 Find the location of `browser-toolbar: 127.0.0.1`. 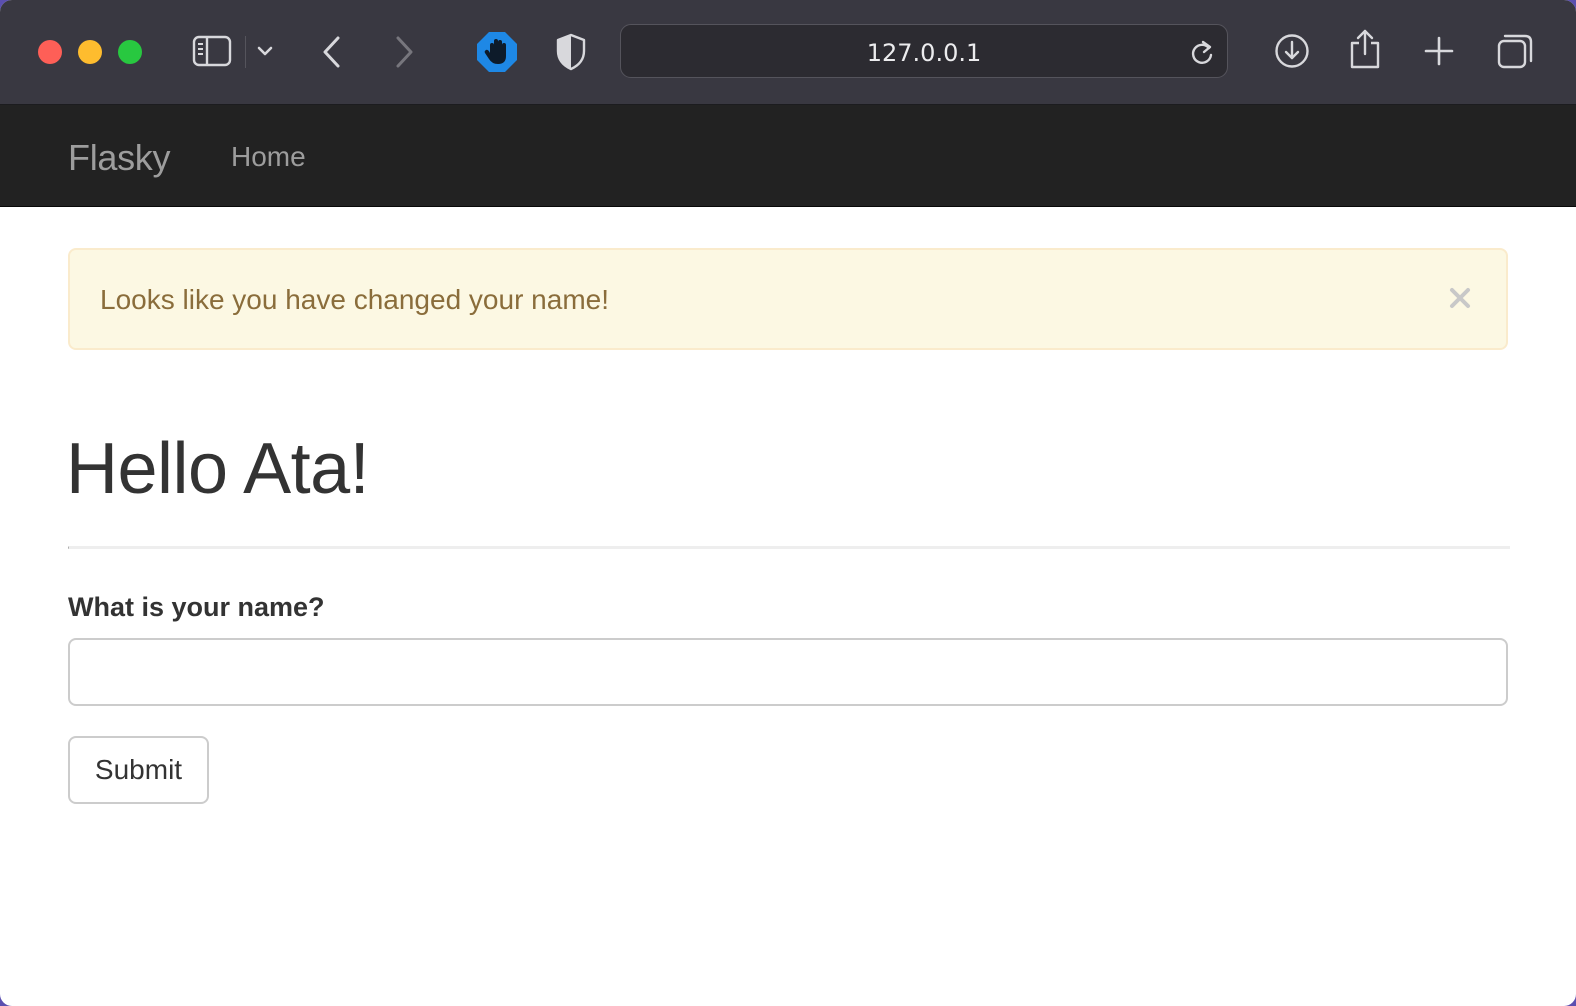

browser-toolbar: 127.0.0.1 is located at coordinates (788, 52).